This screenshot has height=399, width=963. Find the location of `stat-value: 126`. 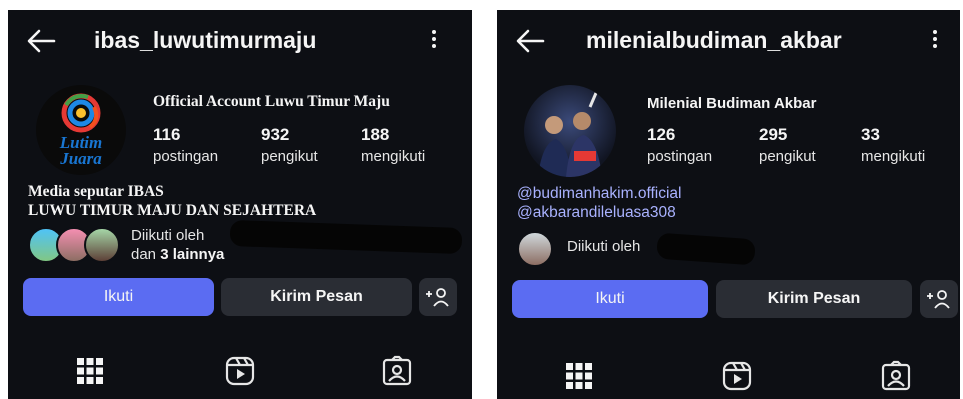

stat-value: 126 is located at coordinates (661, 134).